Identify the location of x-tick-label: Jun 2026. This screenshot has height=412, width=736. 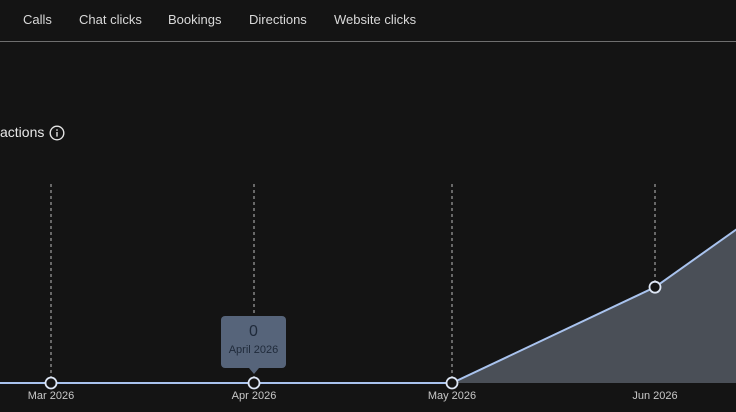
(654, 396).